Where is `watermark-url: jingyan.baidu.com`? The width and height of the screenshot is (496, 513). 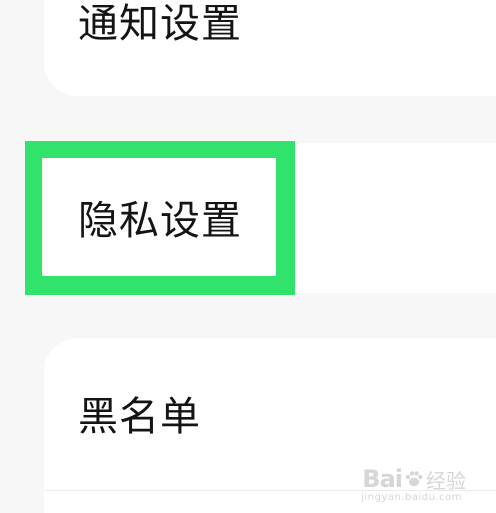 watermark-url: jingyan.baidu.com is located at coordinates (411, 497).